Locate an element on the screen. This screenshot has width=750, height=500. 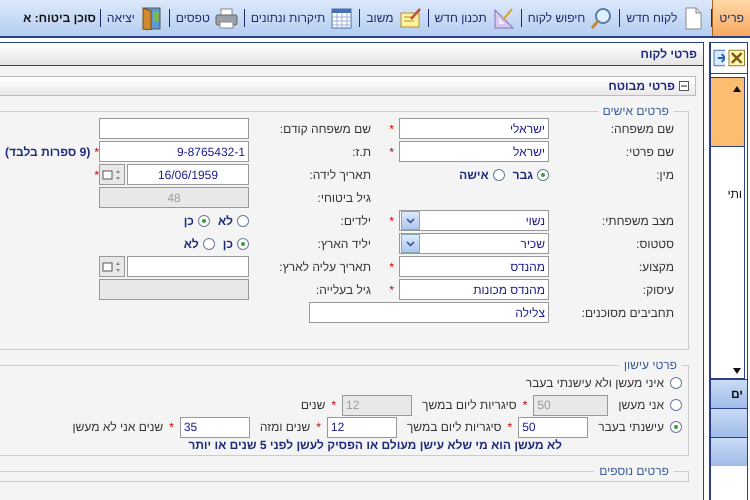
agent-label: סוכן ביטוח: א is located at coordinates (60, 18).